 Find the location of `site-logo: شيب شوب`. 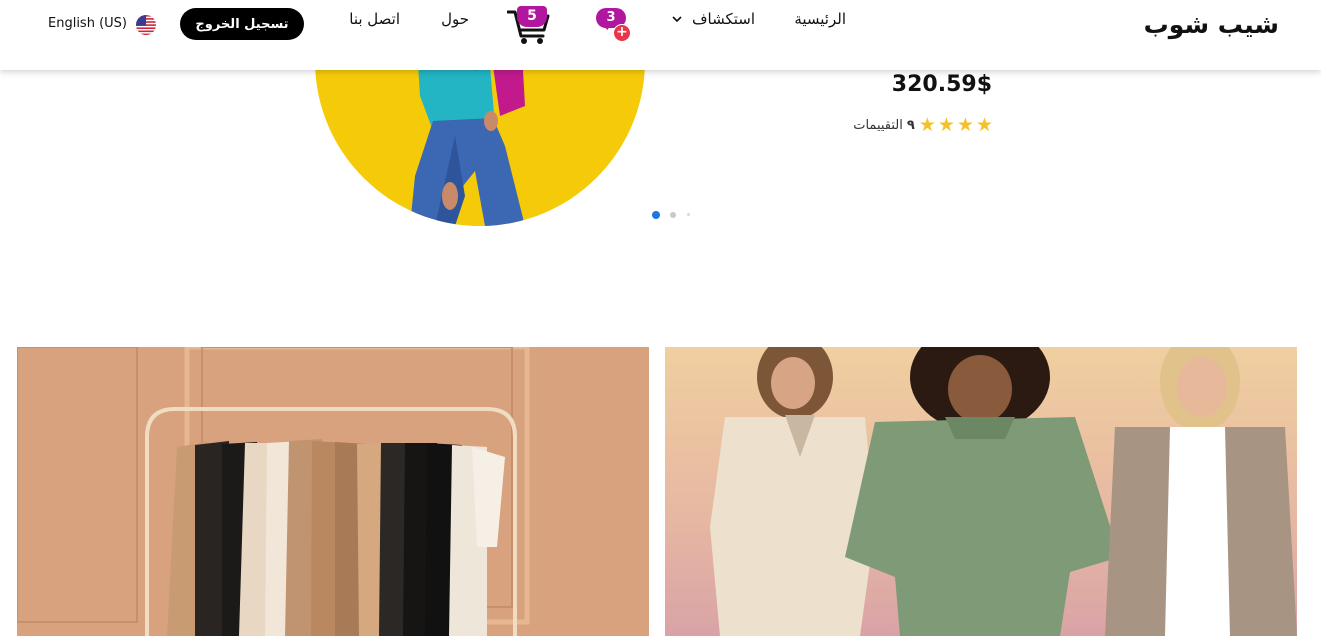

site-logo: شيب شوب is located at coordinates (1211, 24).